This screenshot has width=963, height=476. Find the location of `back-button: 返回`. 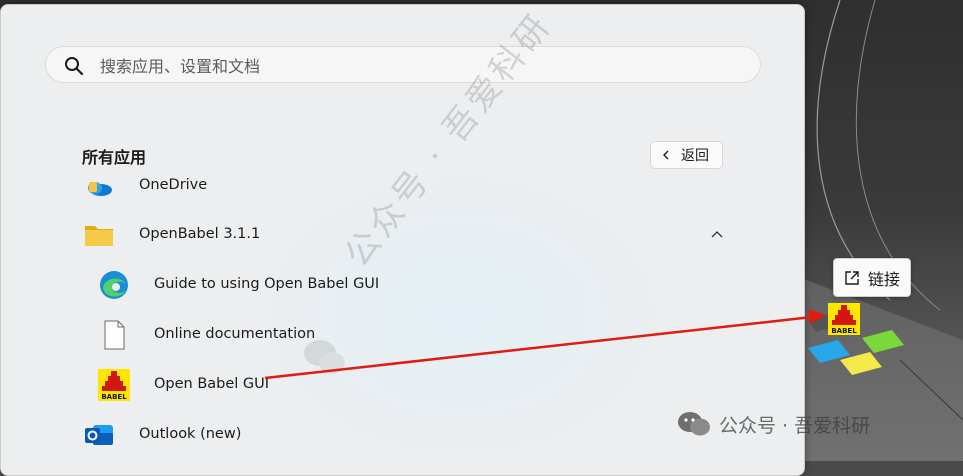

back-button: 返回 is located at coordinates (686, 155).